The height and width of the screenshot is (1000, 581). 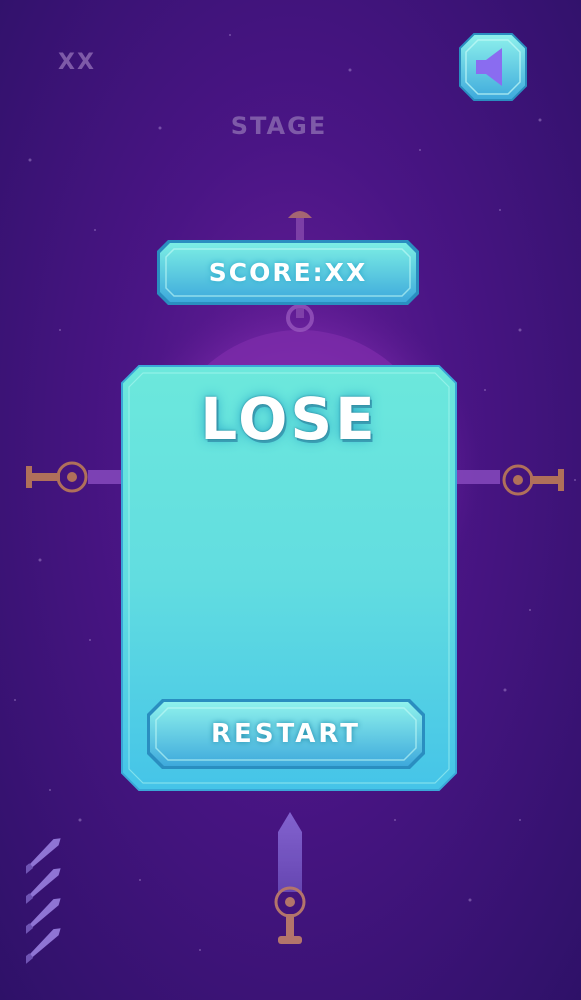 I want to click on sound-toggle-button, so click(x=493, y=67).